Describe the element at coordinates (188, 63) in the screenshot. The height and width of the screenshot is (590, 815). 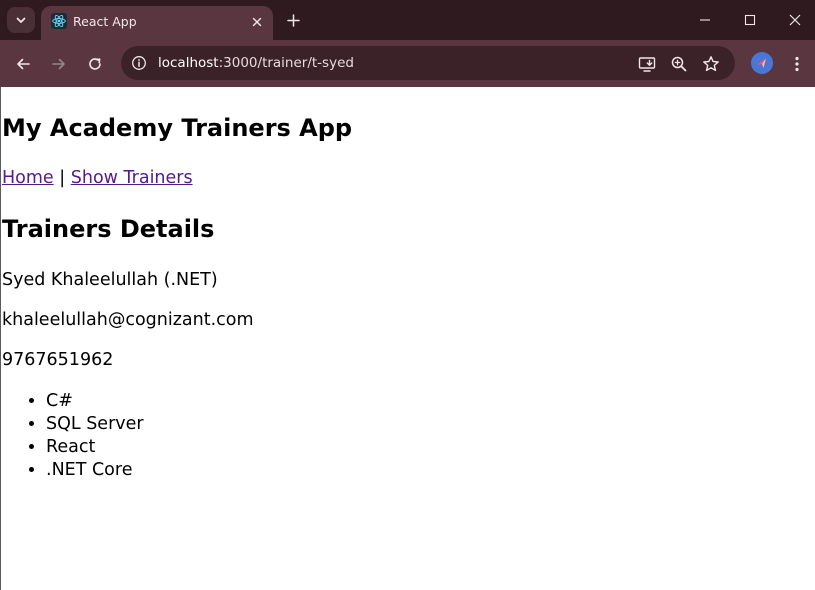
I see `url-host: localhost` at that location.